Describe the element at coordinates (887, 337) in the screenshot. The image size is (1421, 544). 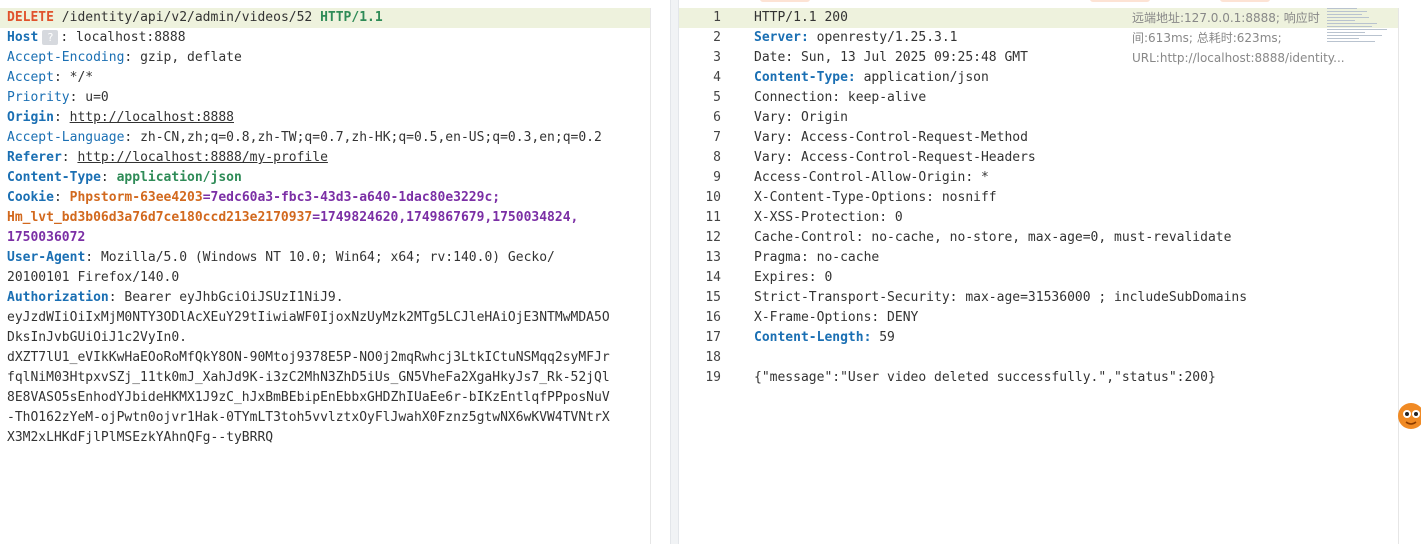
I see `header-value: 59` at that location.